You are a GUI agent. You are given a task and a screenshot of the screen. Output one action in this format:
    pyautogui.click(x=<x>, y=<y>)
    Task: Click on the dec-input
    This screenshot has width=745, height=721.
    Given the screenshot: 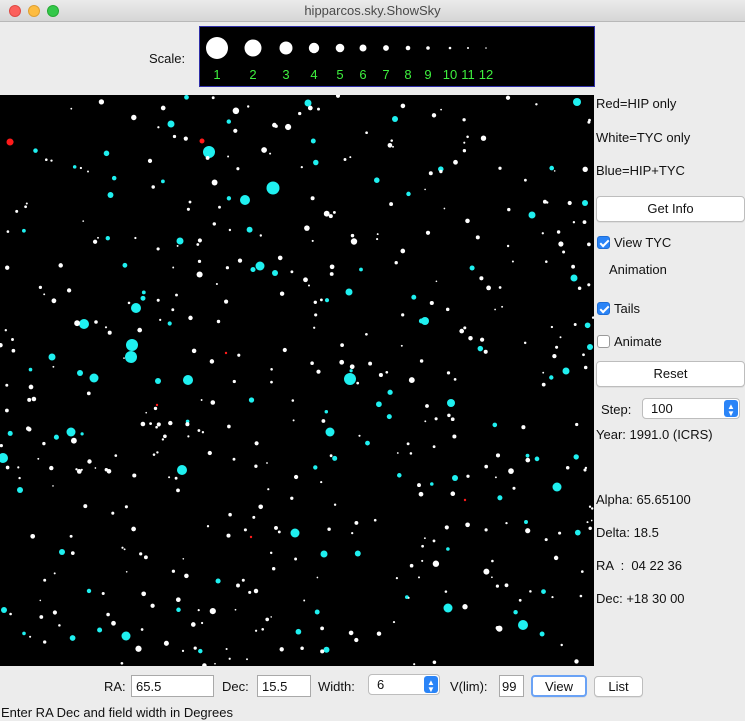 What is the action you would take?
    pyautogui.click(x=284, y=686)
    